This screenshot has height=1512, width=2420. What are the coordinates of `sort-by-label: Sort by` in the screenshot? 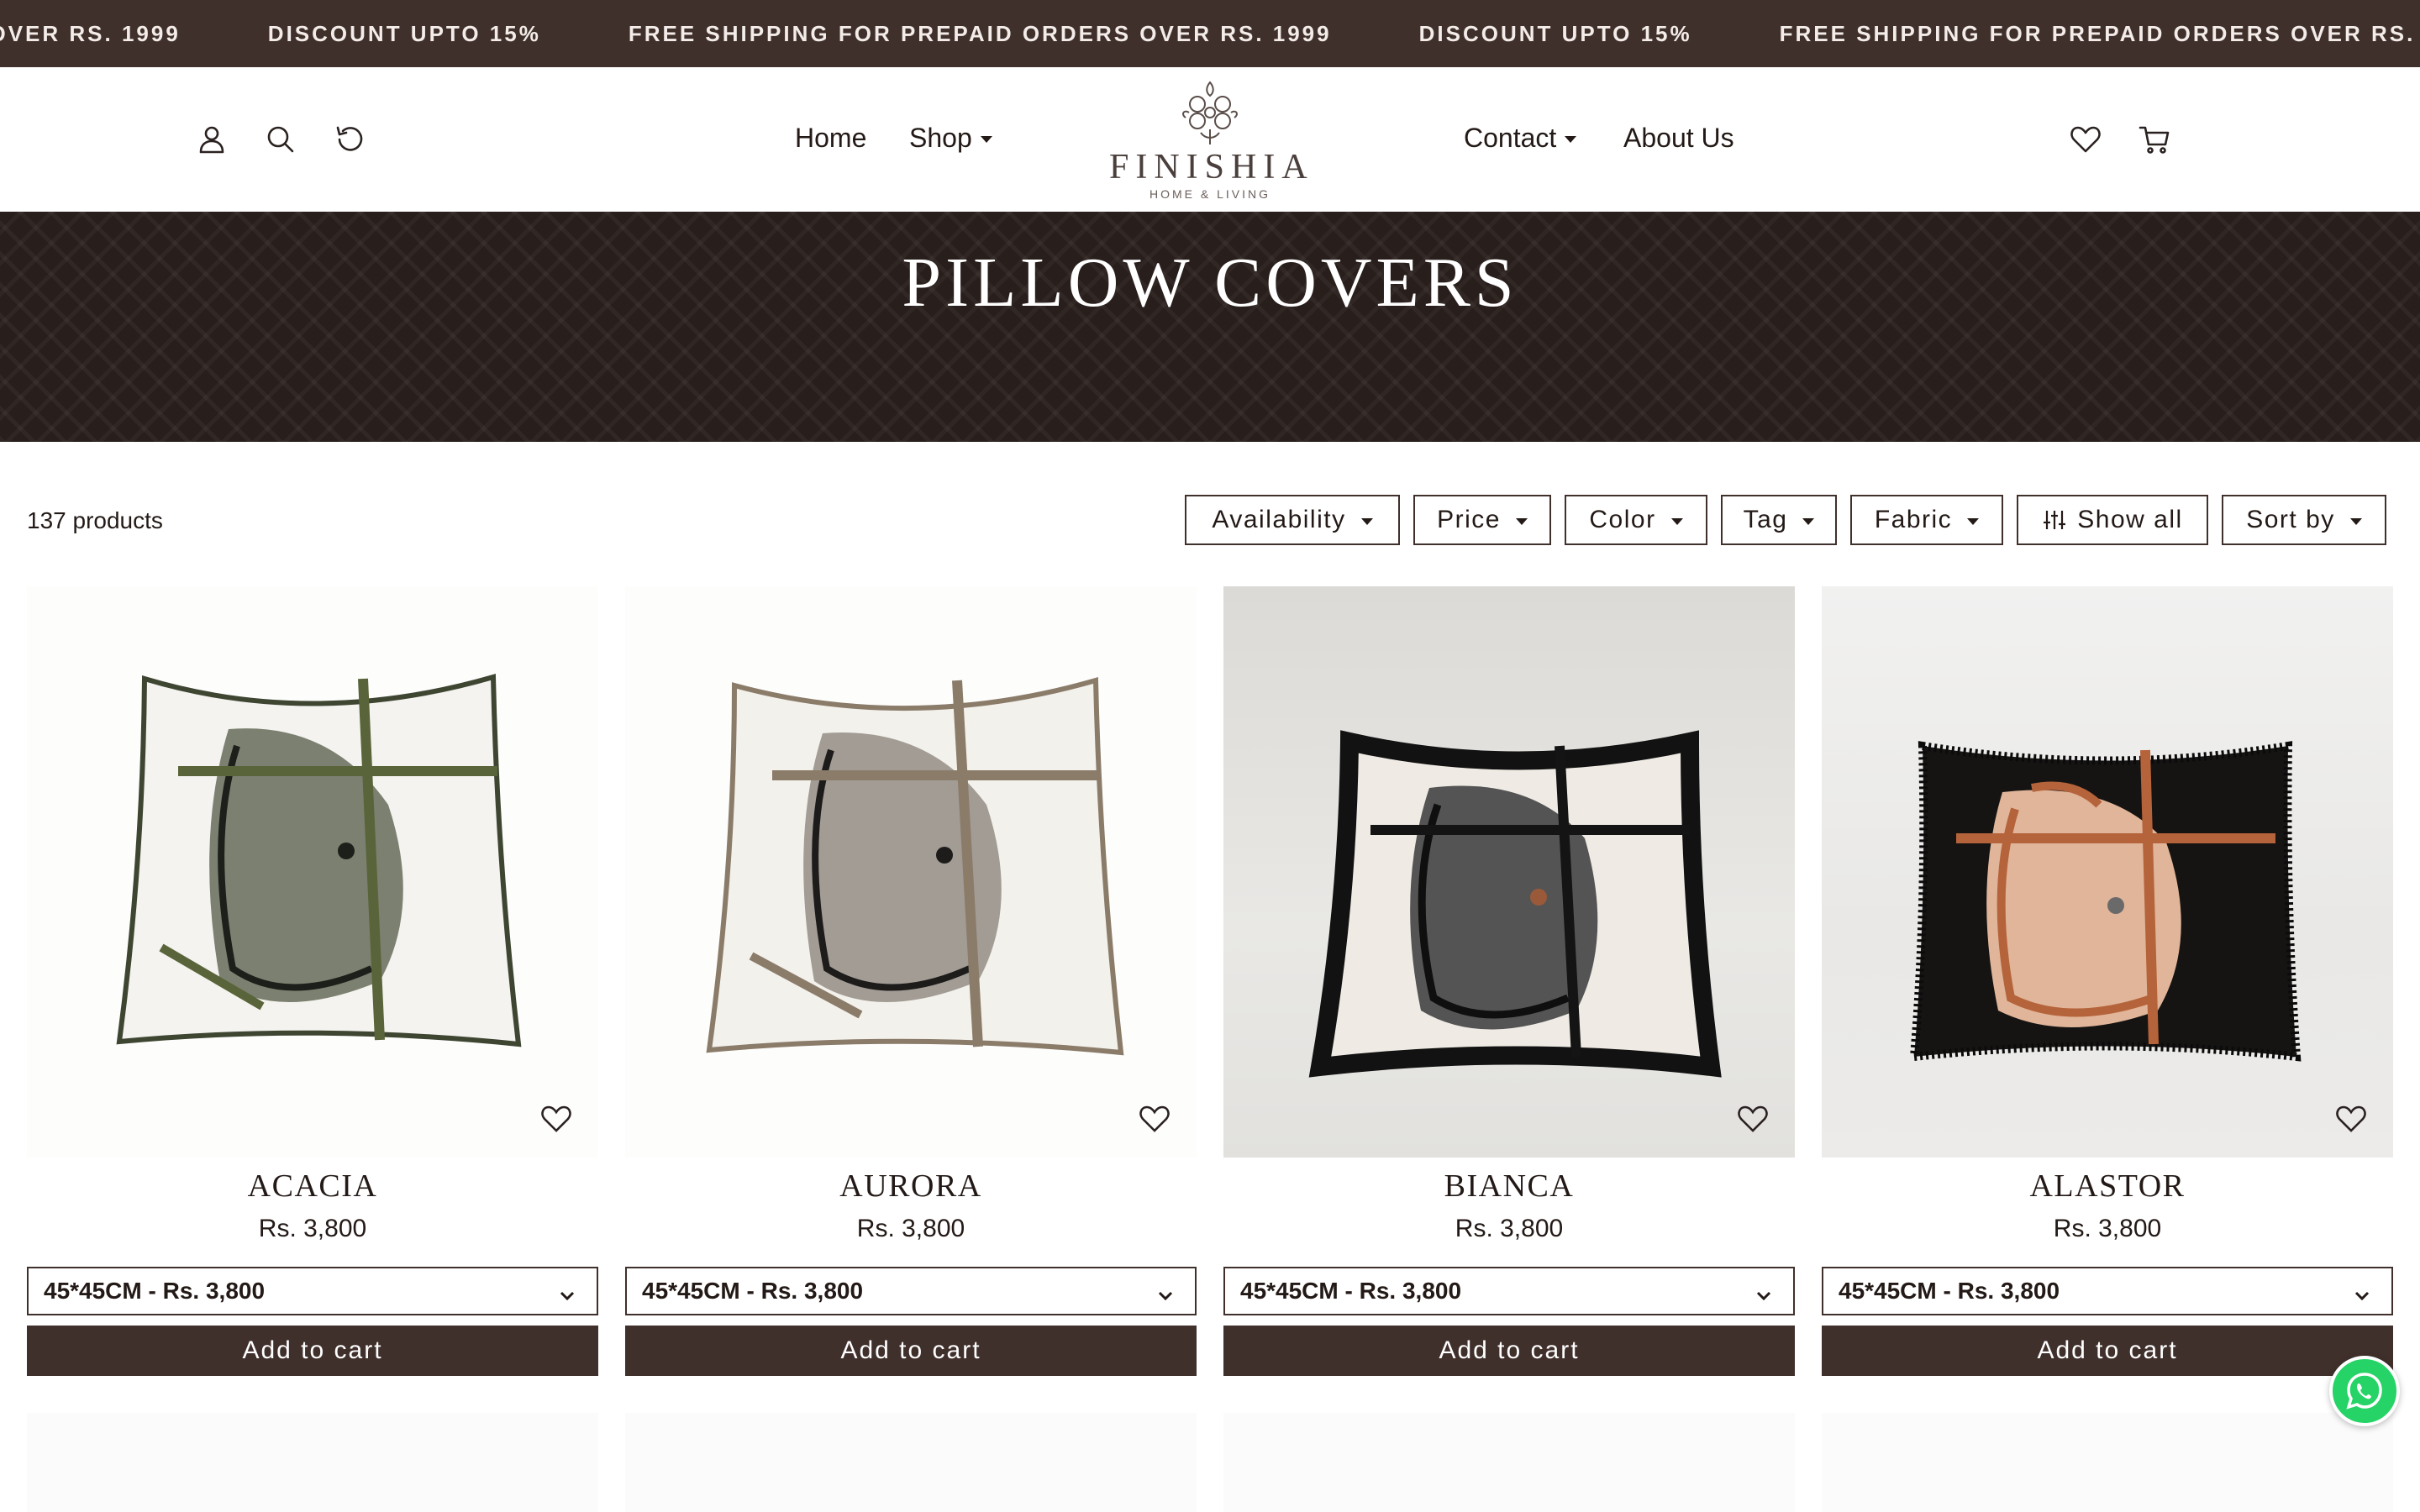 It's located at (2290, 519).